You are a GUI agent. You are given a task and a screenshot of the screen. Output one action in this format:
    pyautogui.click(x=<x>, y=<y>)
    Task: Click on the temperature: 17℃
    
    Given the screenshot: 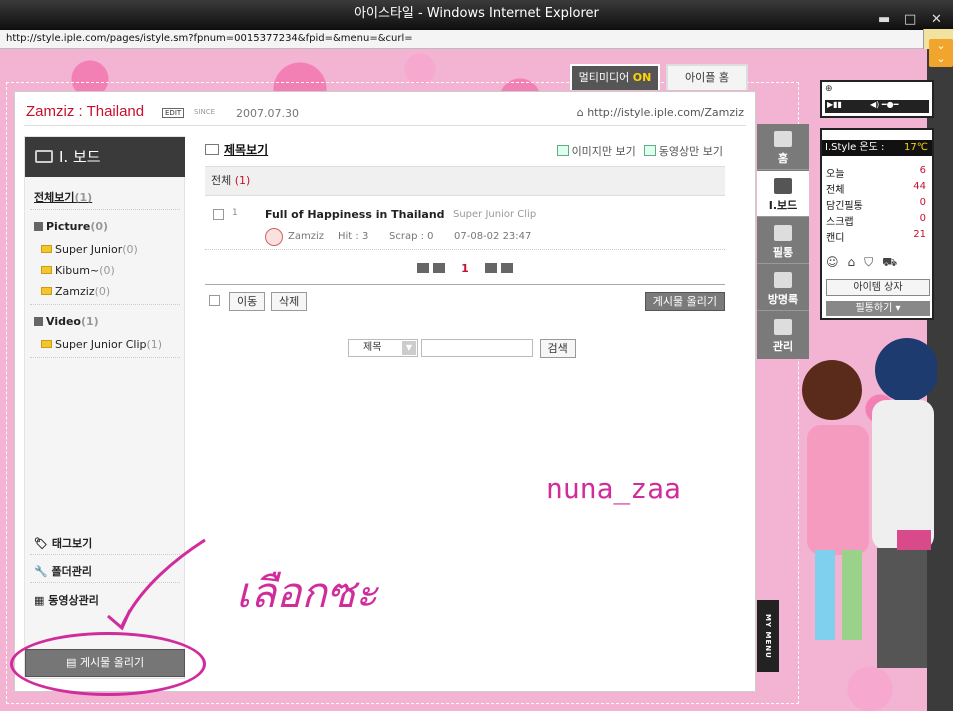 What is the action you would take?
    pyautogui.click(x=916, y=147)
    